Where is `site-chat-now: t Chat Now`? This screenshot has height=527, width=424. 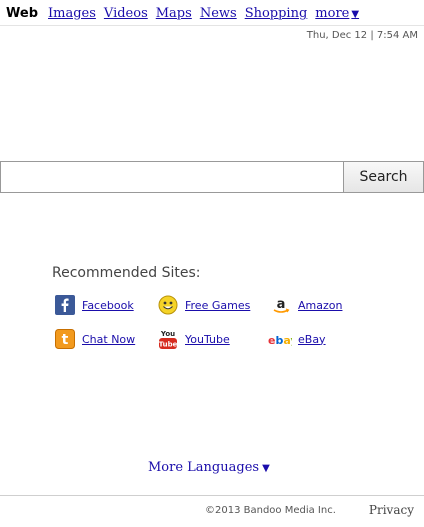
site-chat-now: t Chat Now is located at coordinates (94, 339).